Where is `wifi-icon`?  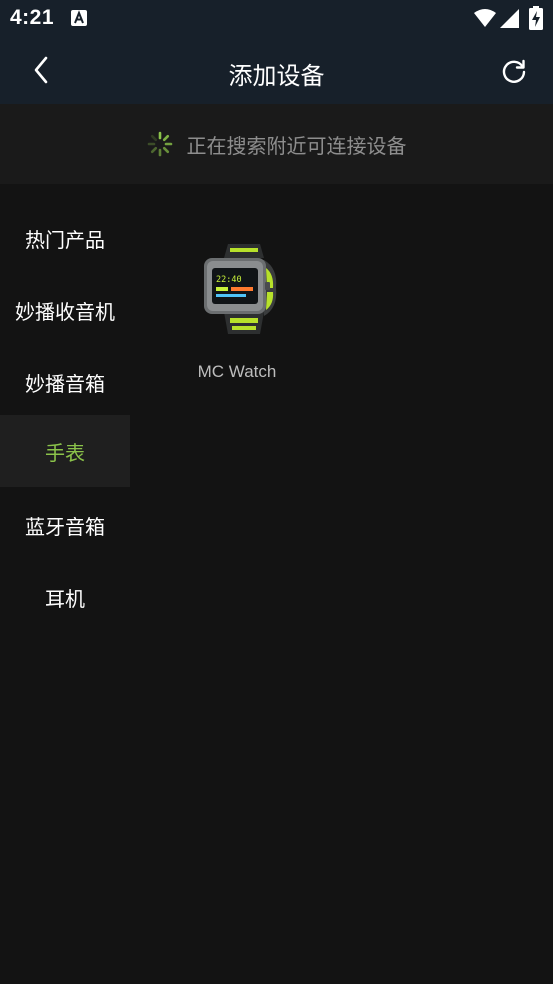
wifi-icon is located at coordinates (485, 18).